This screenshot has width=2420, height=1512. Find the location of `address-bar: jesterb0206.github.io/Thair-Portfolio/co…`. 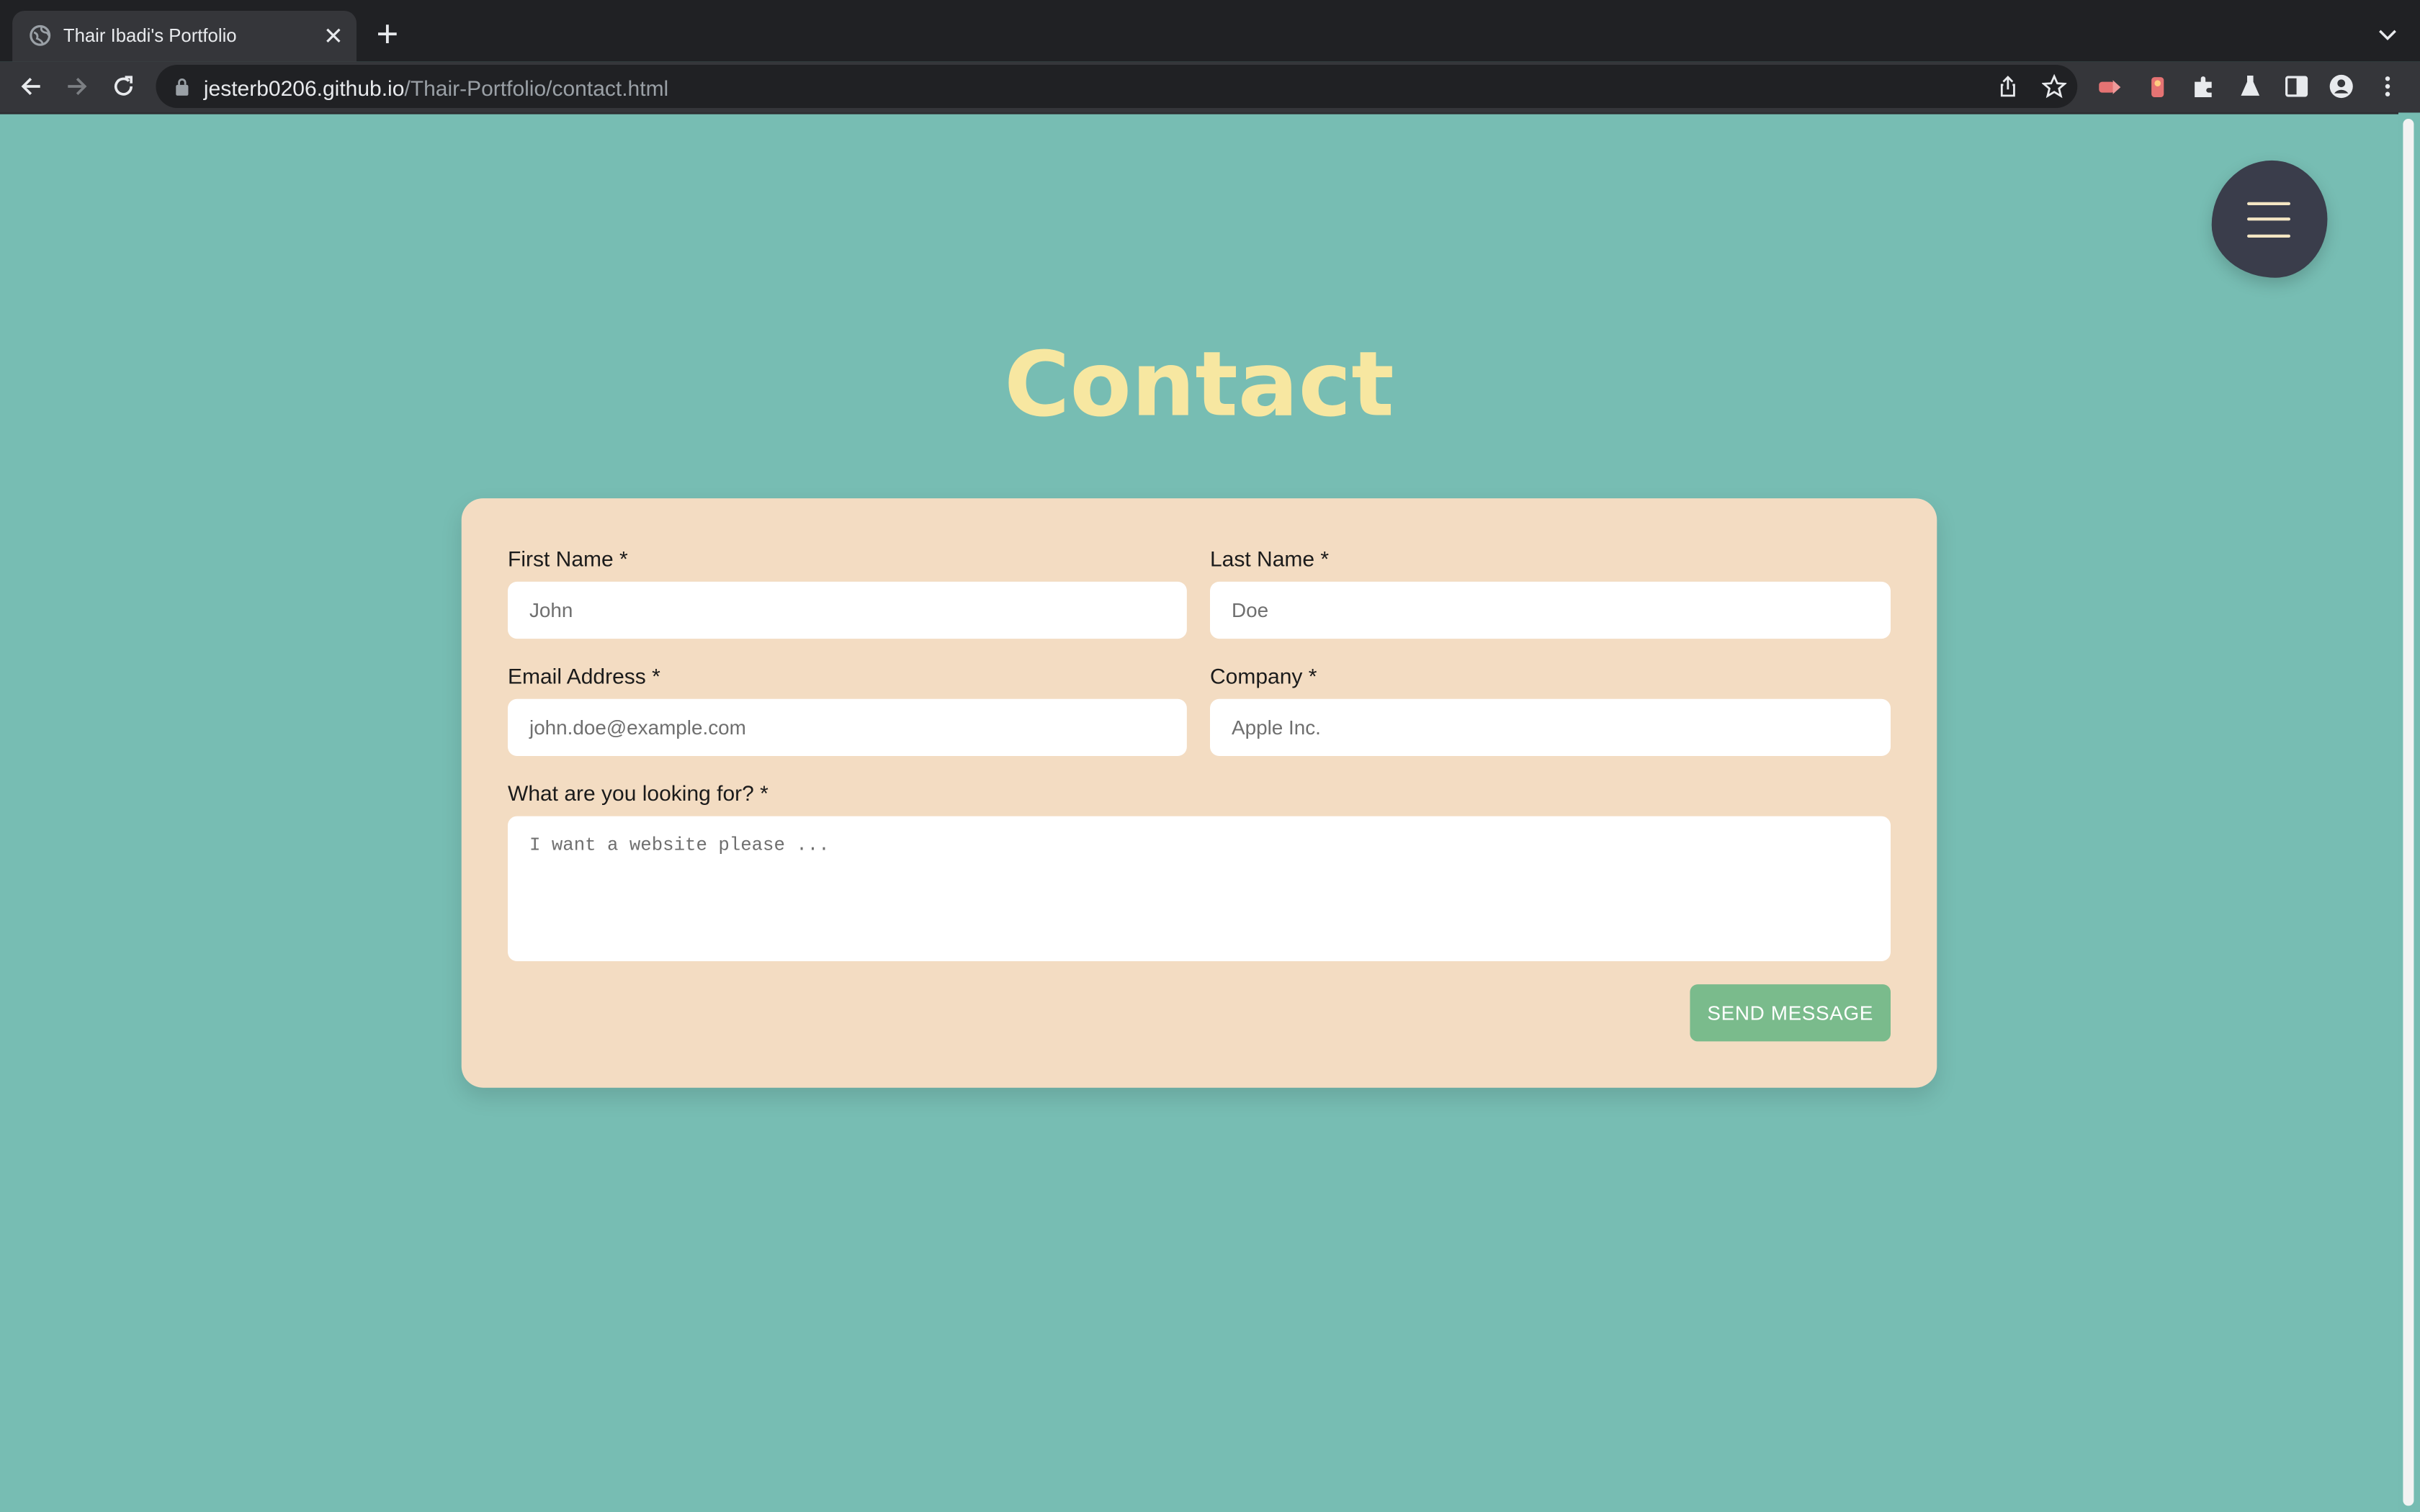

address-bar: jesterb0206.github.io/Thair-Portfolio/co… is located at coordinates (1117, 86).